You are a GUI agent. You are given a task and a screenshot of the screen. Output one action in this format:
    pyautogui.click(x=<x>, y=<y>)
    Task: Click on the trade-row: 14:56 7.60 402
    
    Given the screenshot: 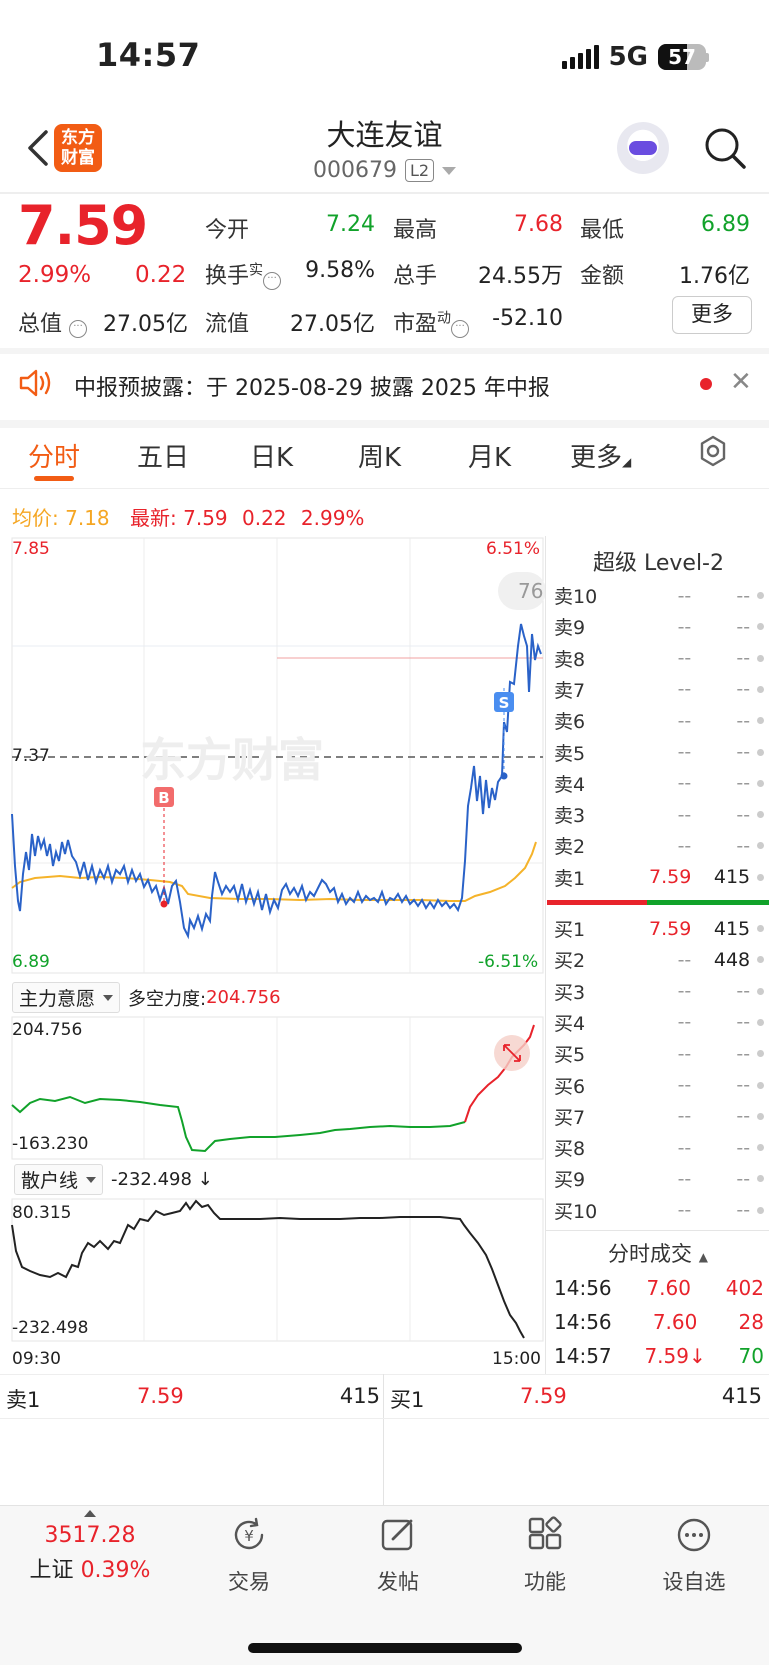 What is the action you would take?
    pyautogui.click(x=659, y=1288)
    